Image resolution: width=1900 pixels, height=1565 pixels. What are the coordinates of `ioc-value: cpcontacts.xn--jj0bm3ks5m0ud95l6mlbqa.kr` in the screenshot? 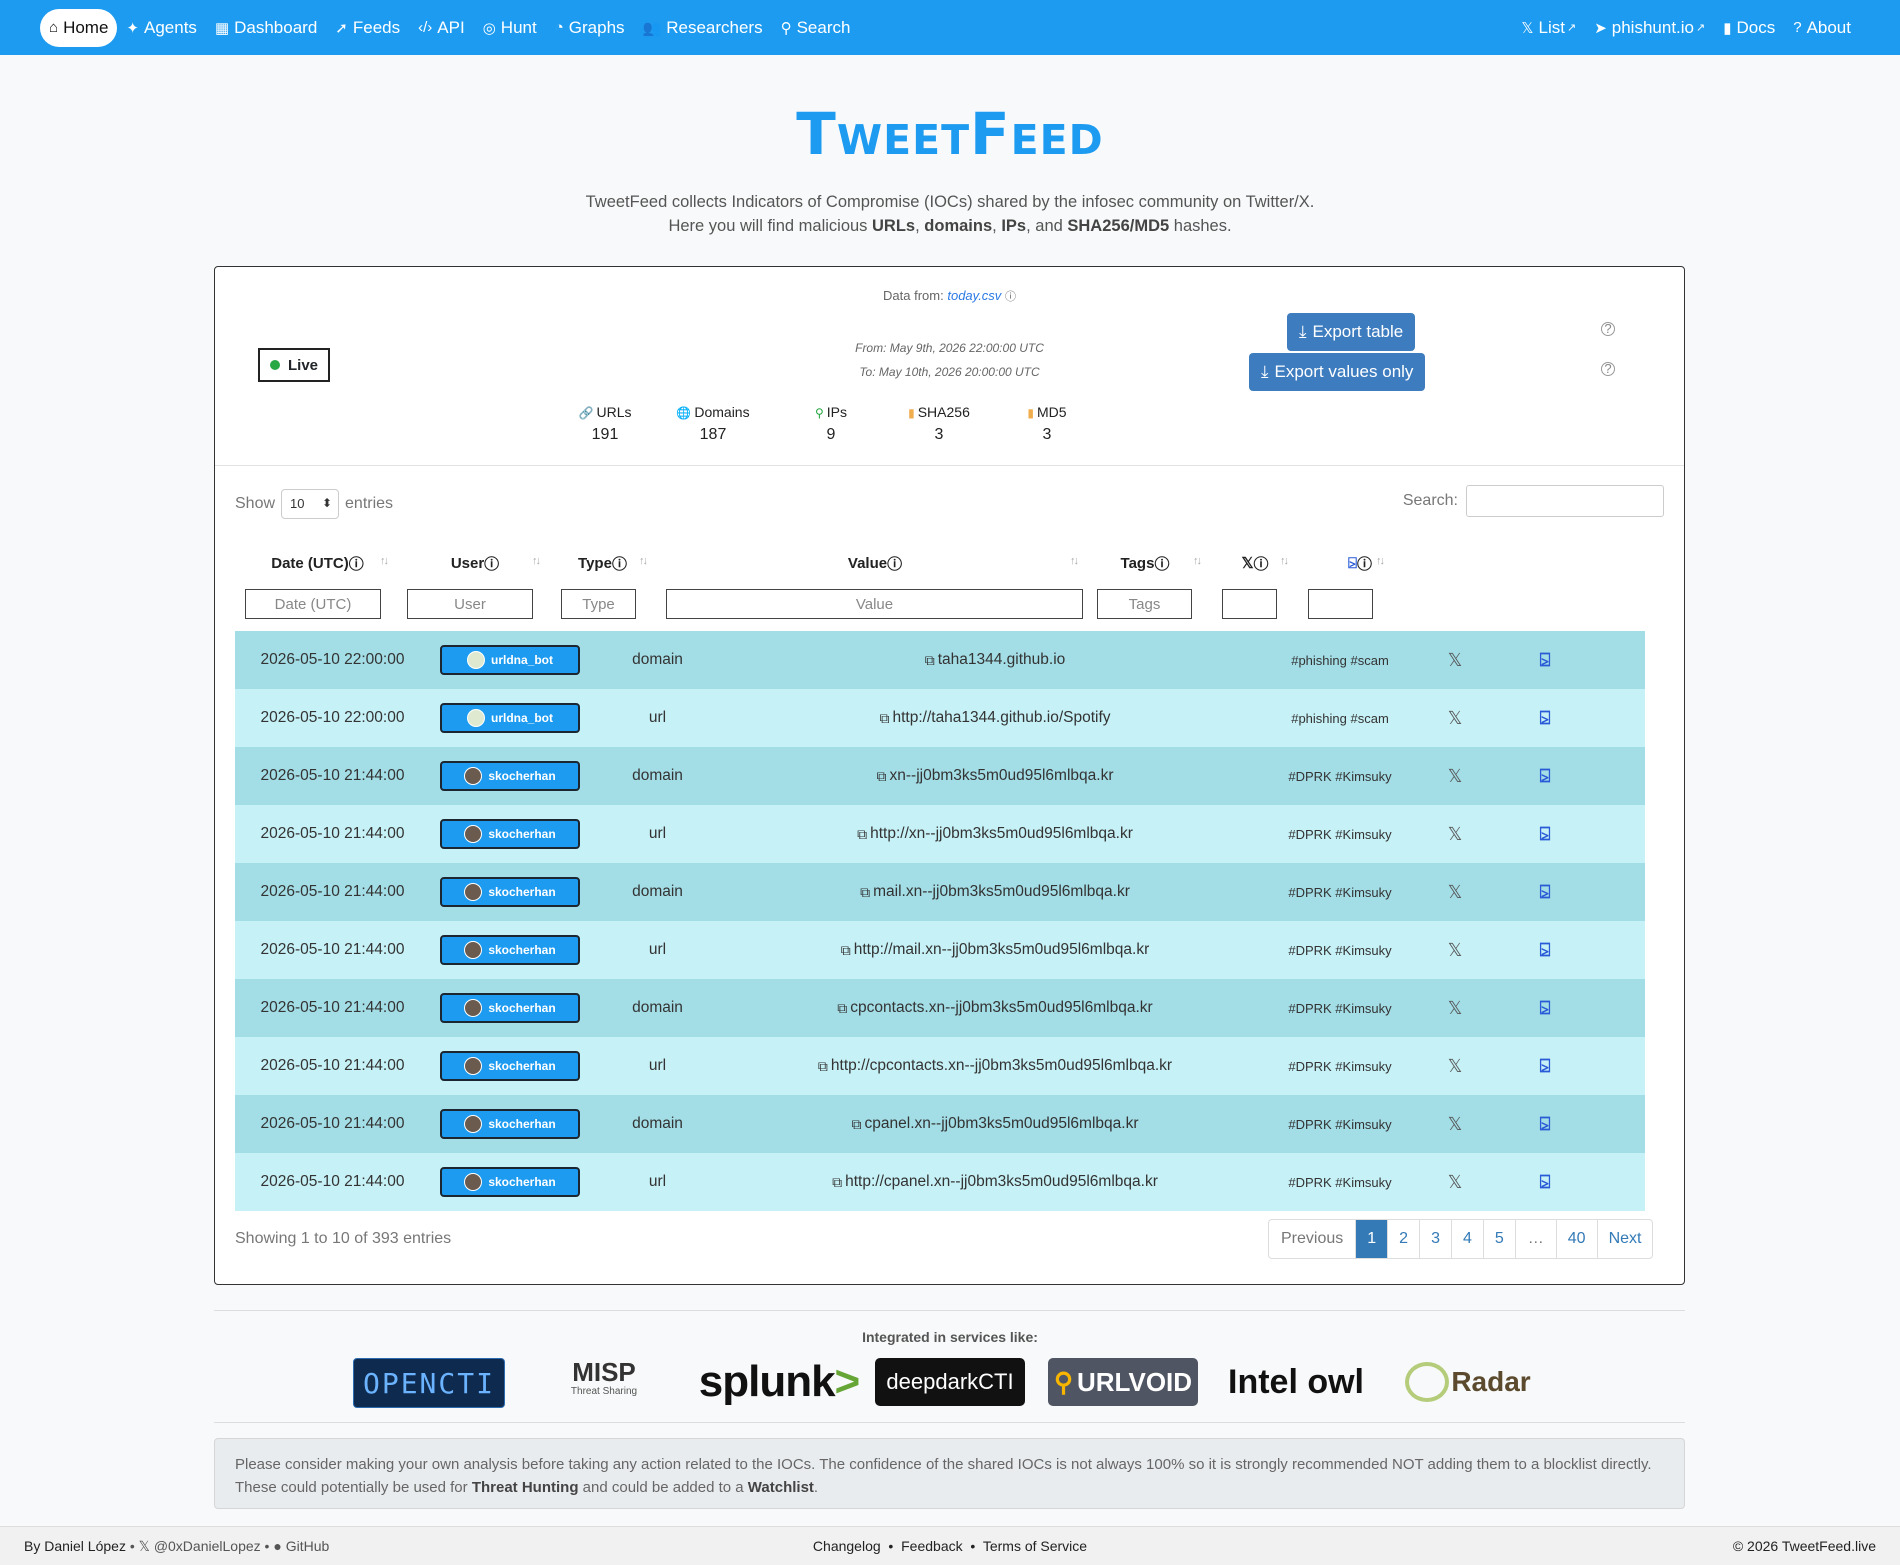 It's located at (1001, 1008).